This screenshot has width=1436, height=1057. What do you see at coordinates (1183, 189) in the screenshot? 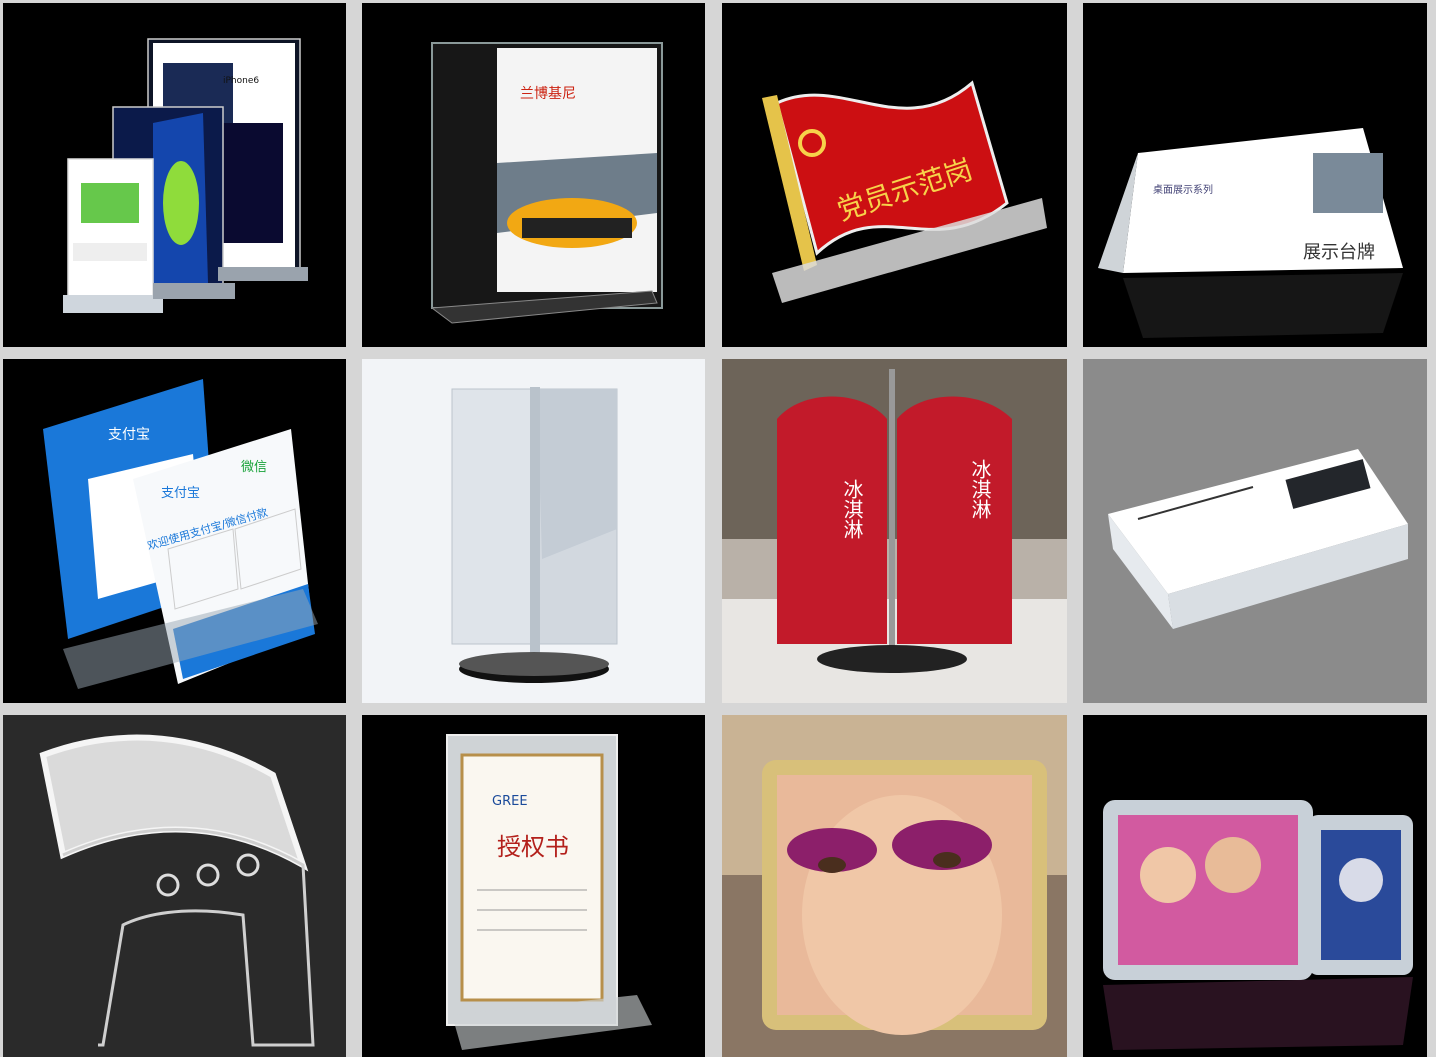
I see `series-label: 桌面展示系列` at bounding box center [1183, 189].